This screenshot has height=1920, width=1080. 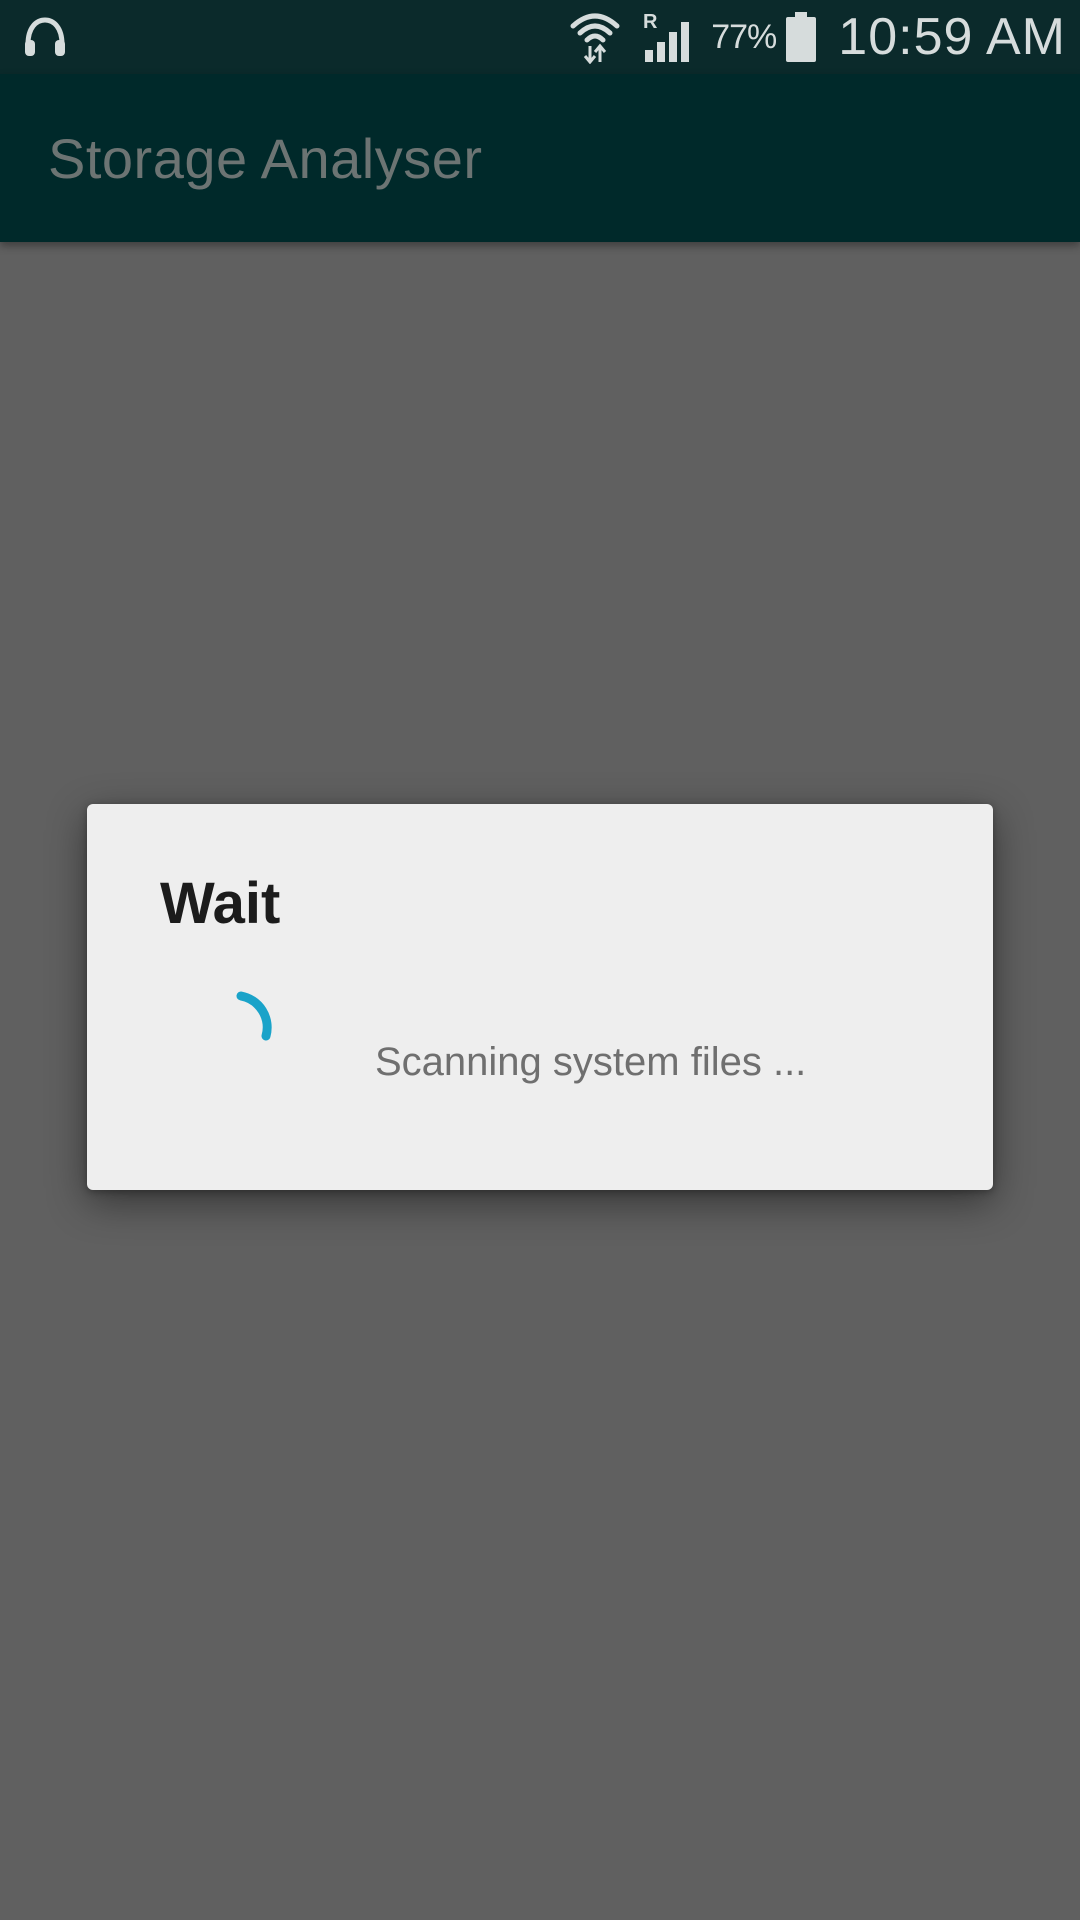 What do you see at coordinates (262, 1028) in the screenshot?
I see `progress-spinner-icon` at bounding box center [262, 1028].